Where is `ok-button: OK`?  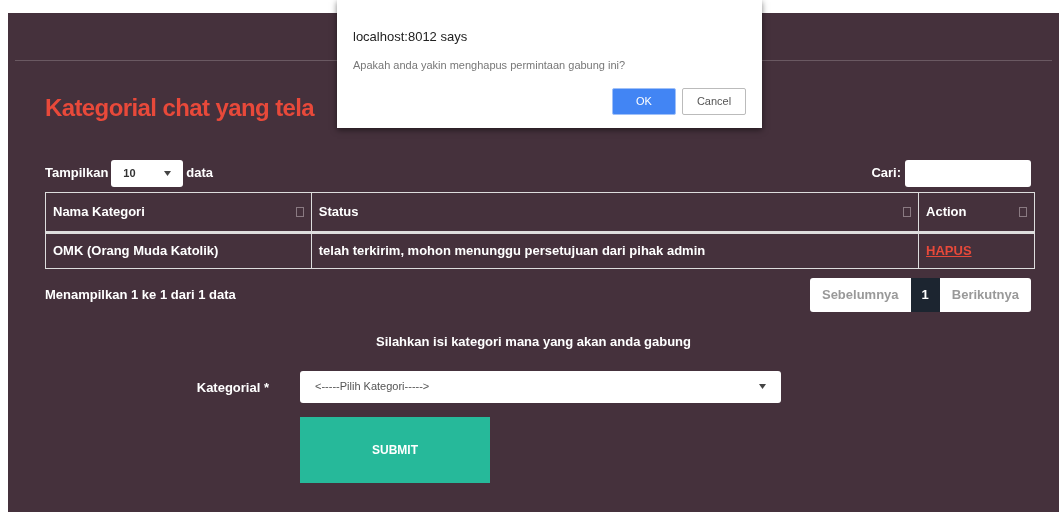 ok-button: OK is located at coordinates (644, 101).